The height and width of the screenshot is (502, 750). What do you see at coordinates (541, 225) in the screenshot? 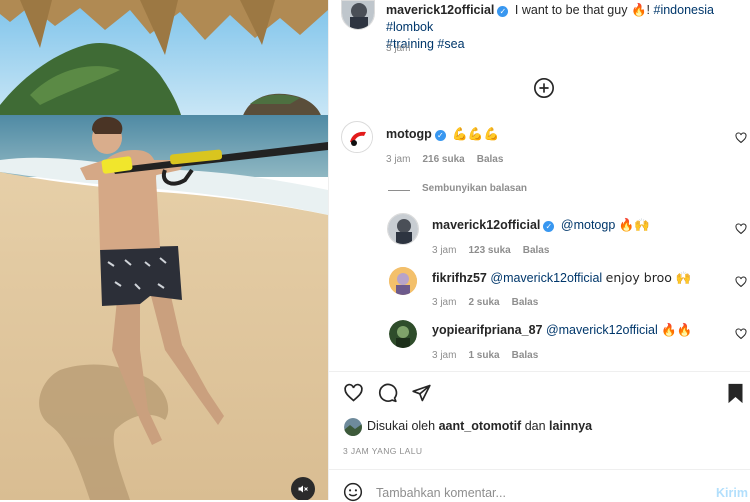
I see `reply-1: maverick12official ✓ @motogp 🔥🙌` at bounding box center [541, 225].